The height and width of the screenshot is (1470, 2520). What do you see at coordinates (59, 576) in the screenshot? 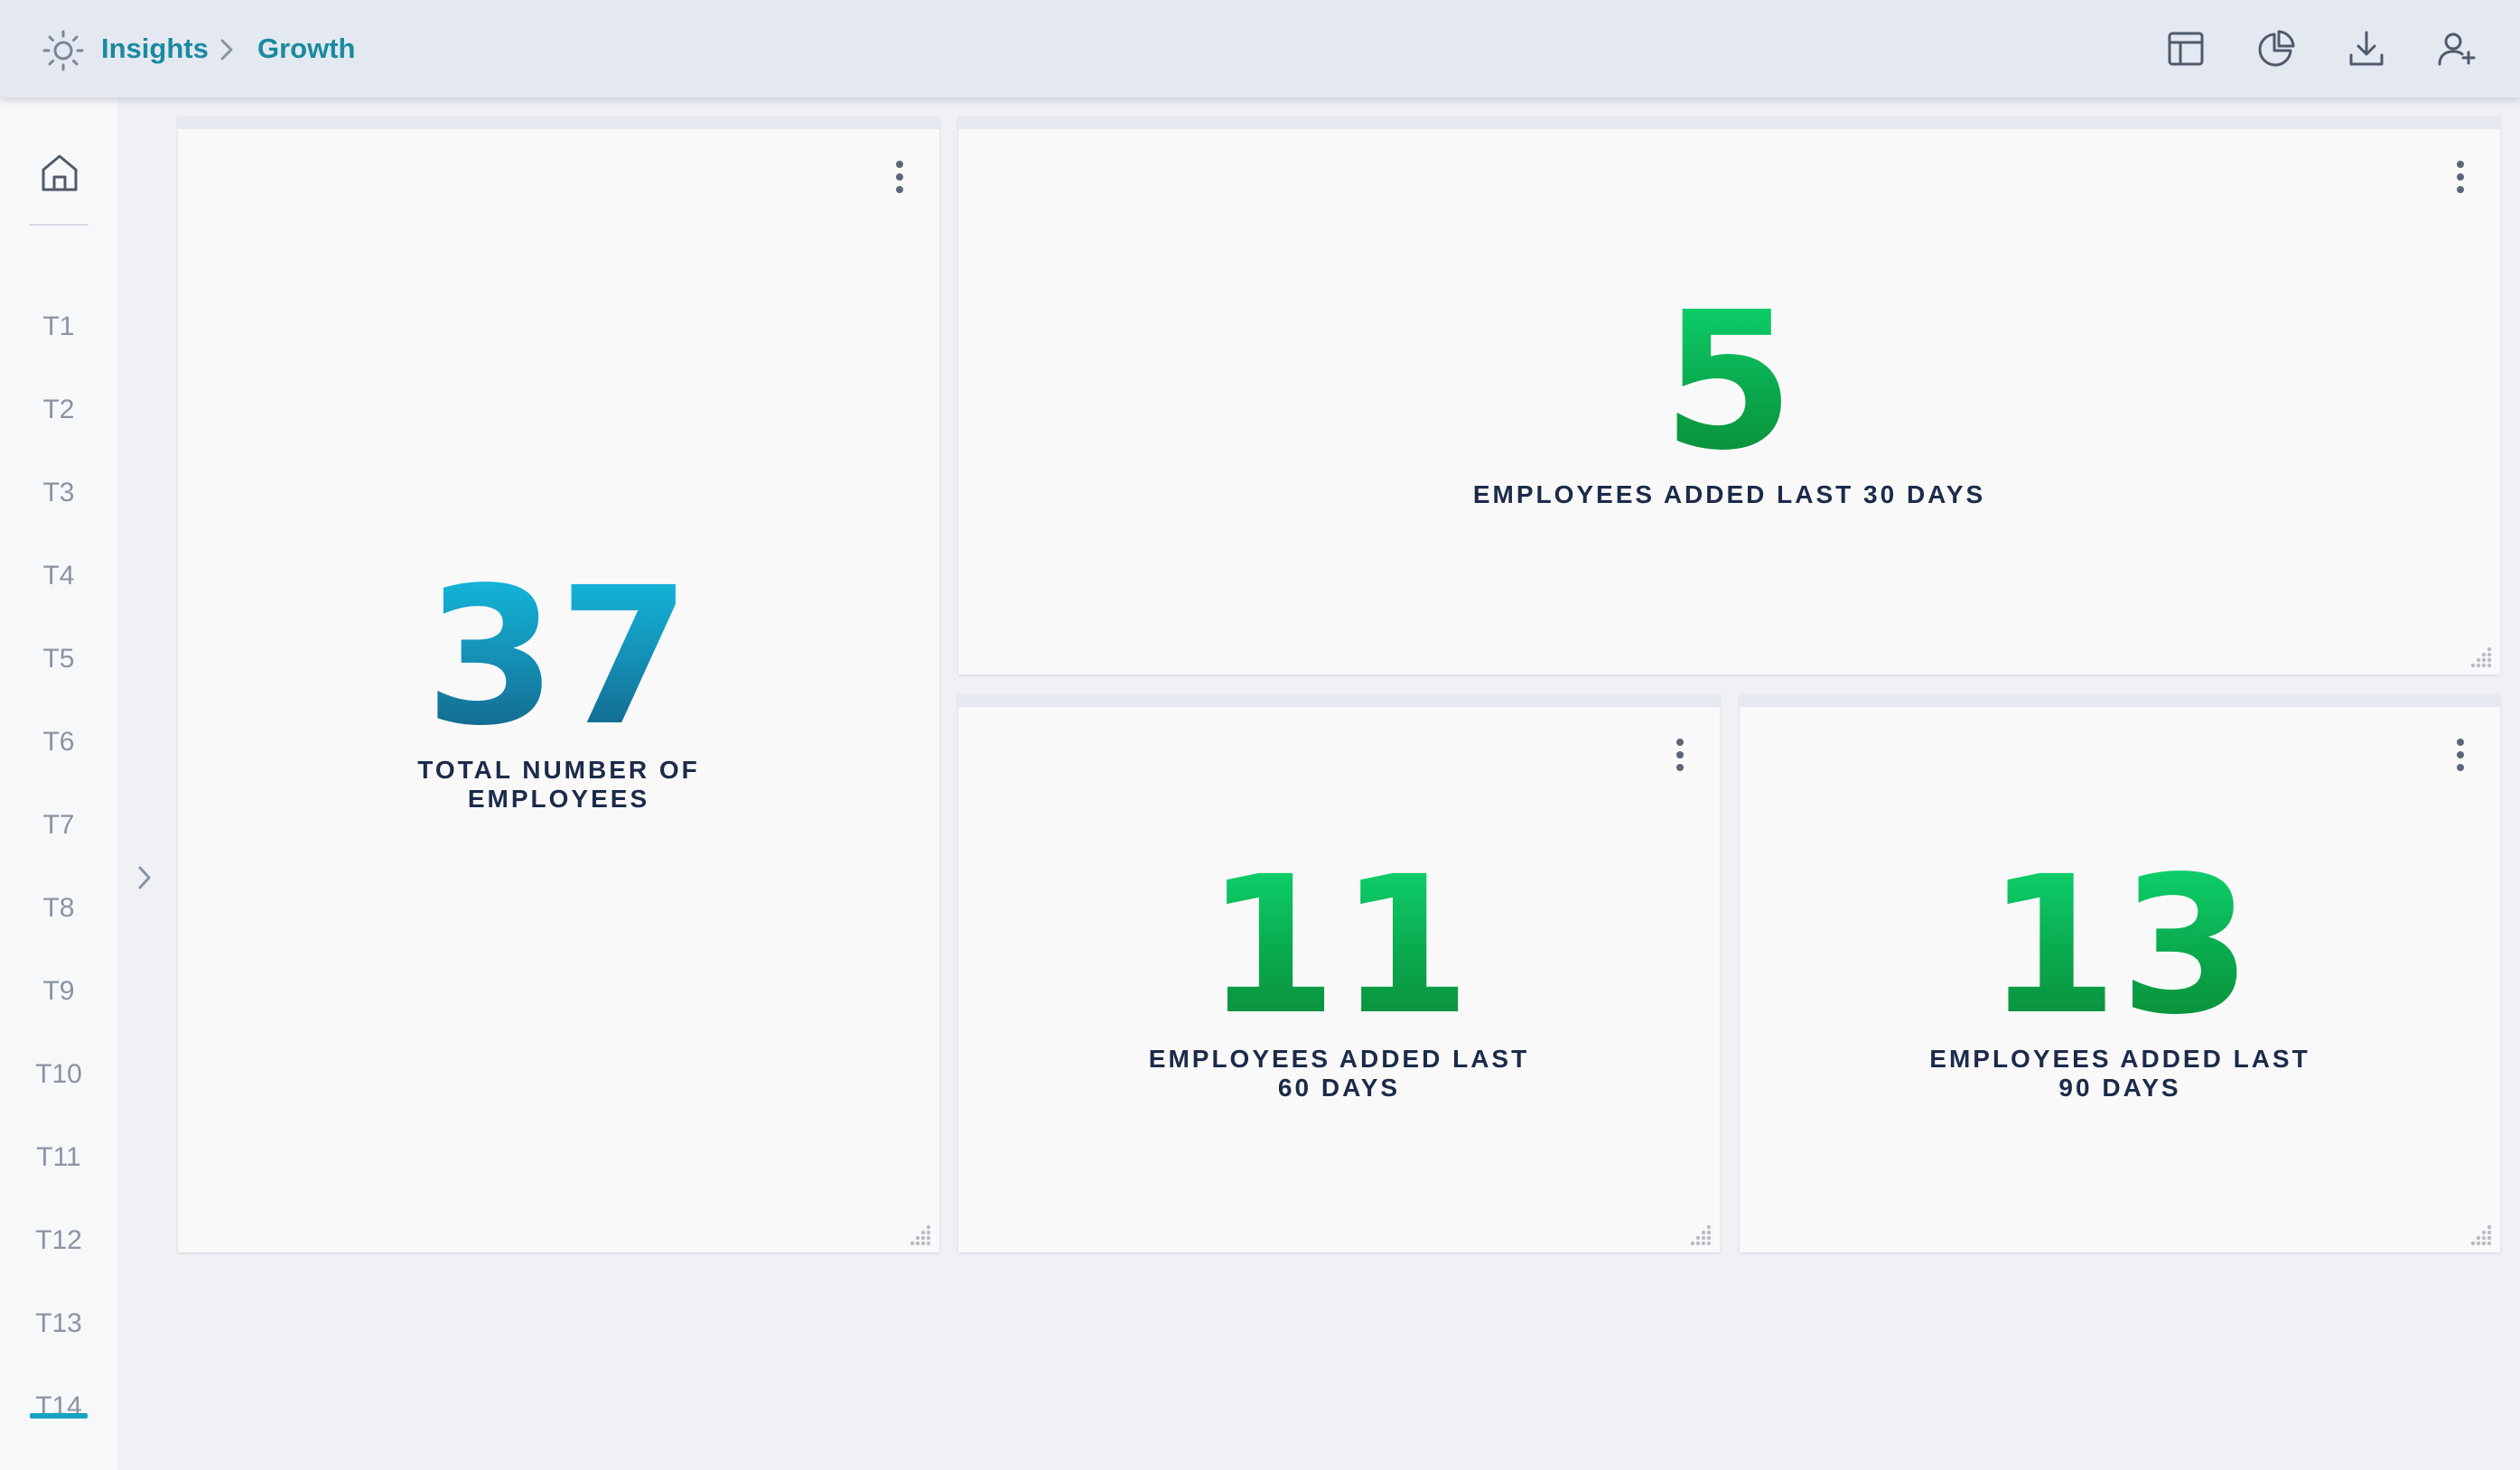
I see `sidebar-item-t4: T4` at bounding box center [59, 576].